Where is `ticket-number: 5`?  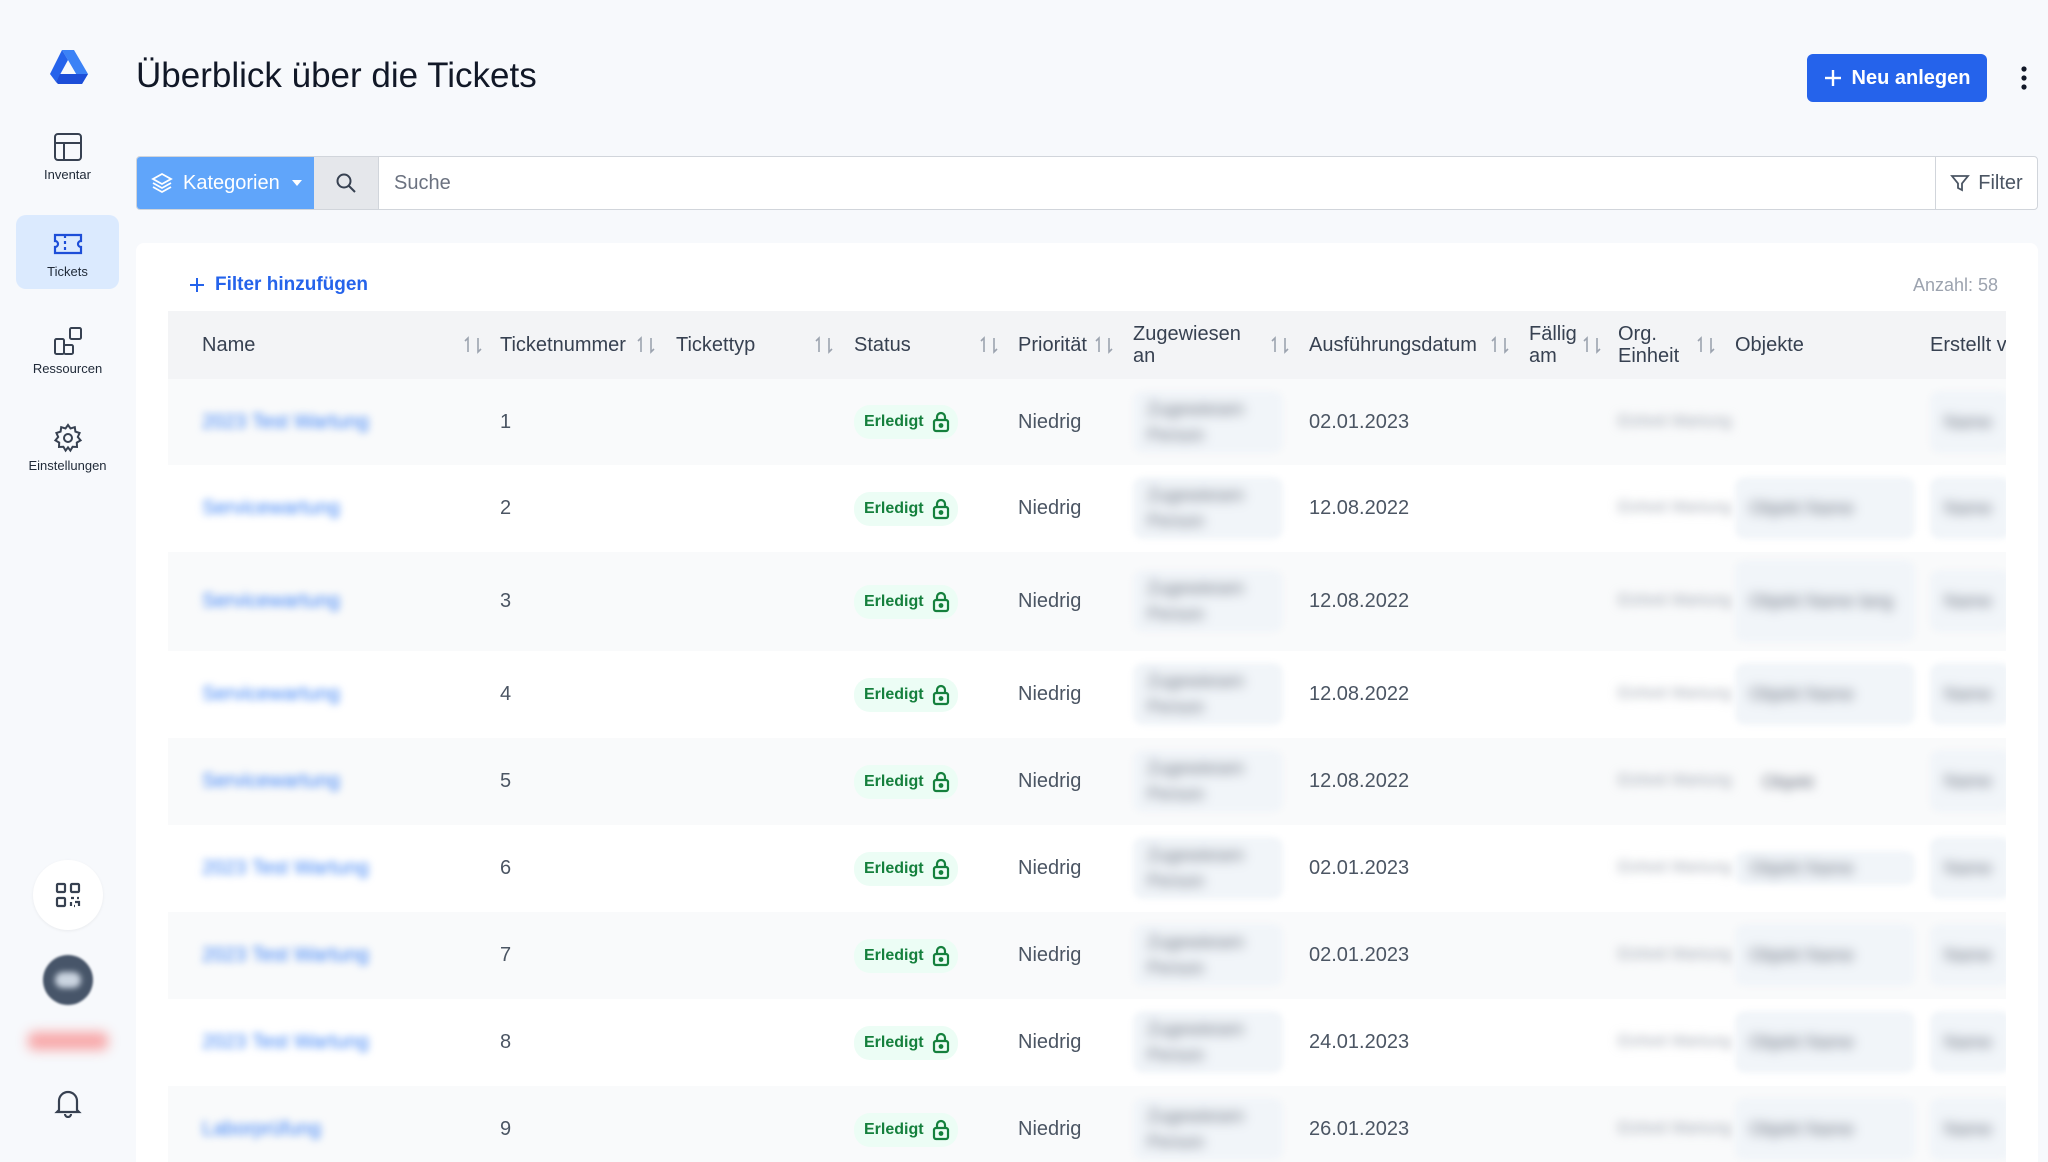
ticket-number: 5 is located at coordinates (506, 781).